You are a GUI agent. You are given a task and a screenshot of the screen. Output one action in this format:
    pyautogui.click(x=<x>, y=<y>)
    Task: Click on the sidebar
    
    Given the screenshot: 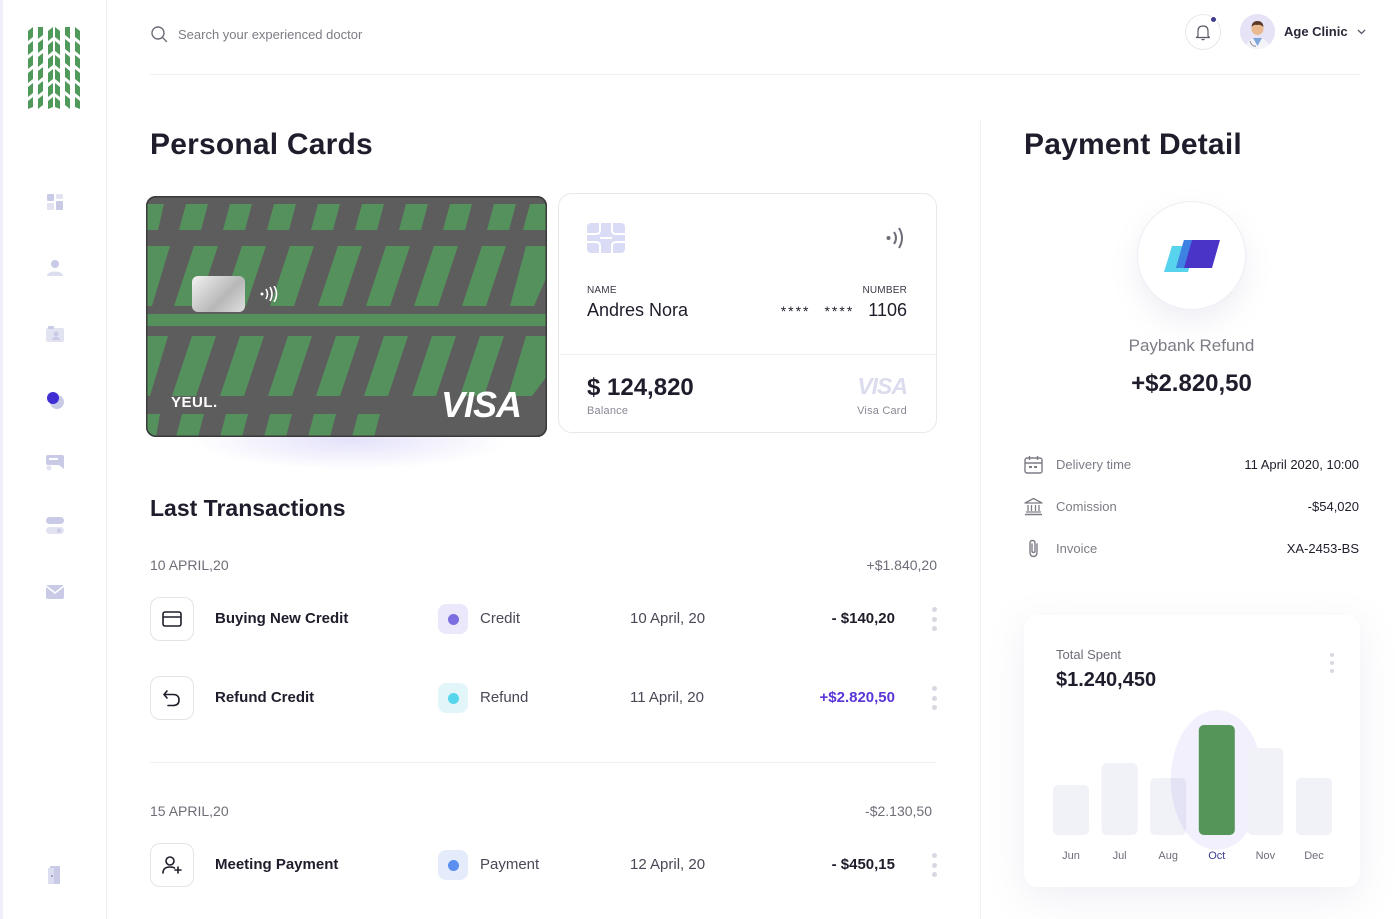 What is the action you would take?
    pyautogui.click(x=53, y=459)
    